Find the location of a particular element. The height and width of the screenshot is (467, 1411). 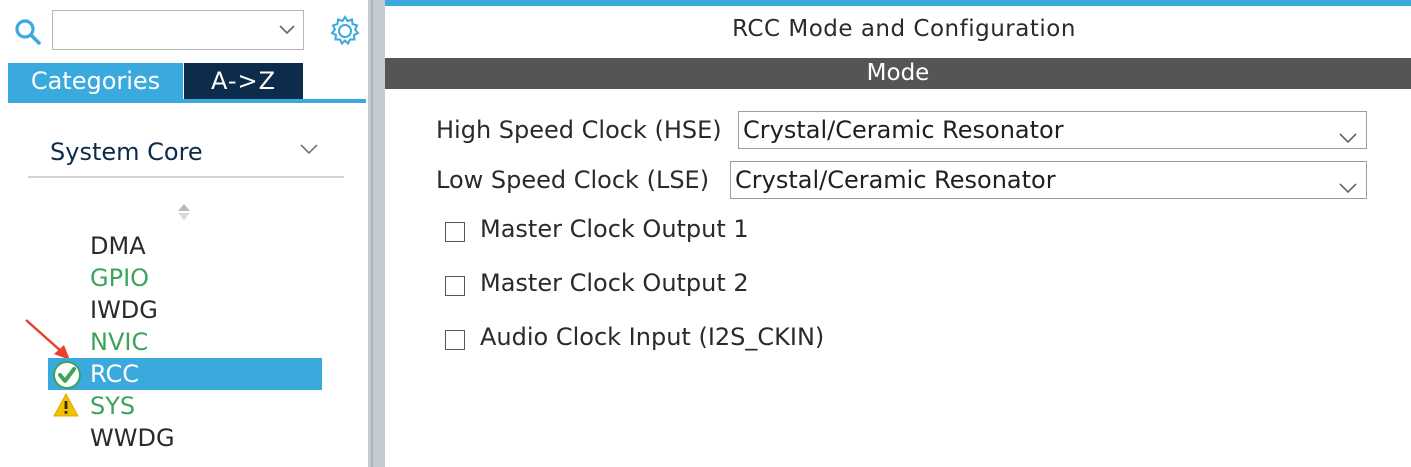

tab-underline is located at coordinates (187, 101).